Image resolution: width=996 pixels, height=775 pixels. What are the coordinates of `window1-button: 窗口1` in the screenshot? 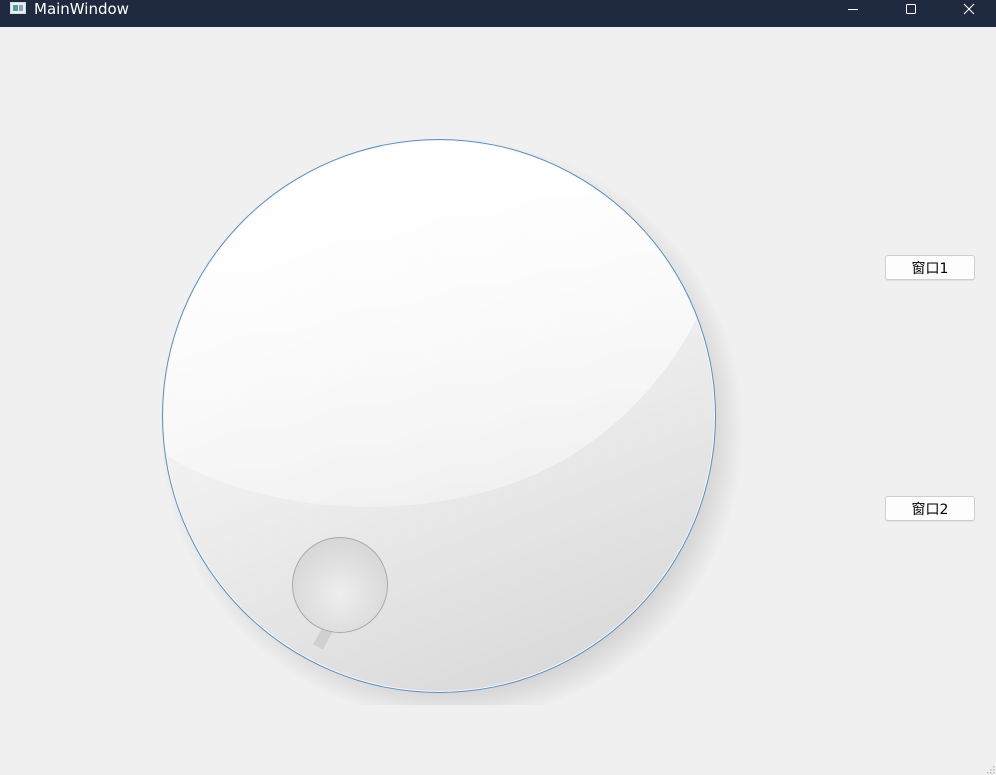 It's located at (930, 267).